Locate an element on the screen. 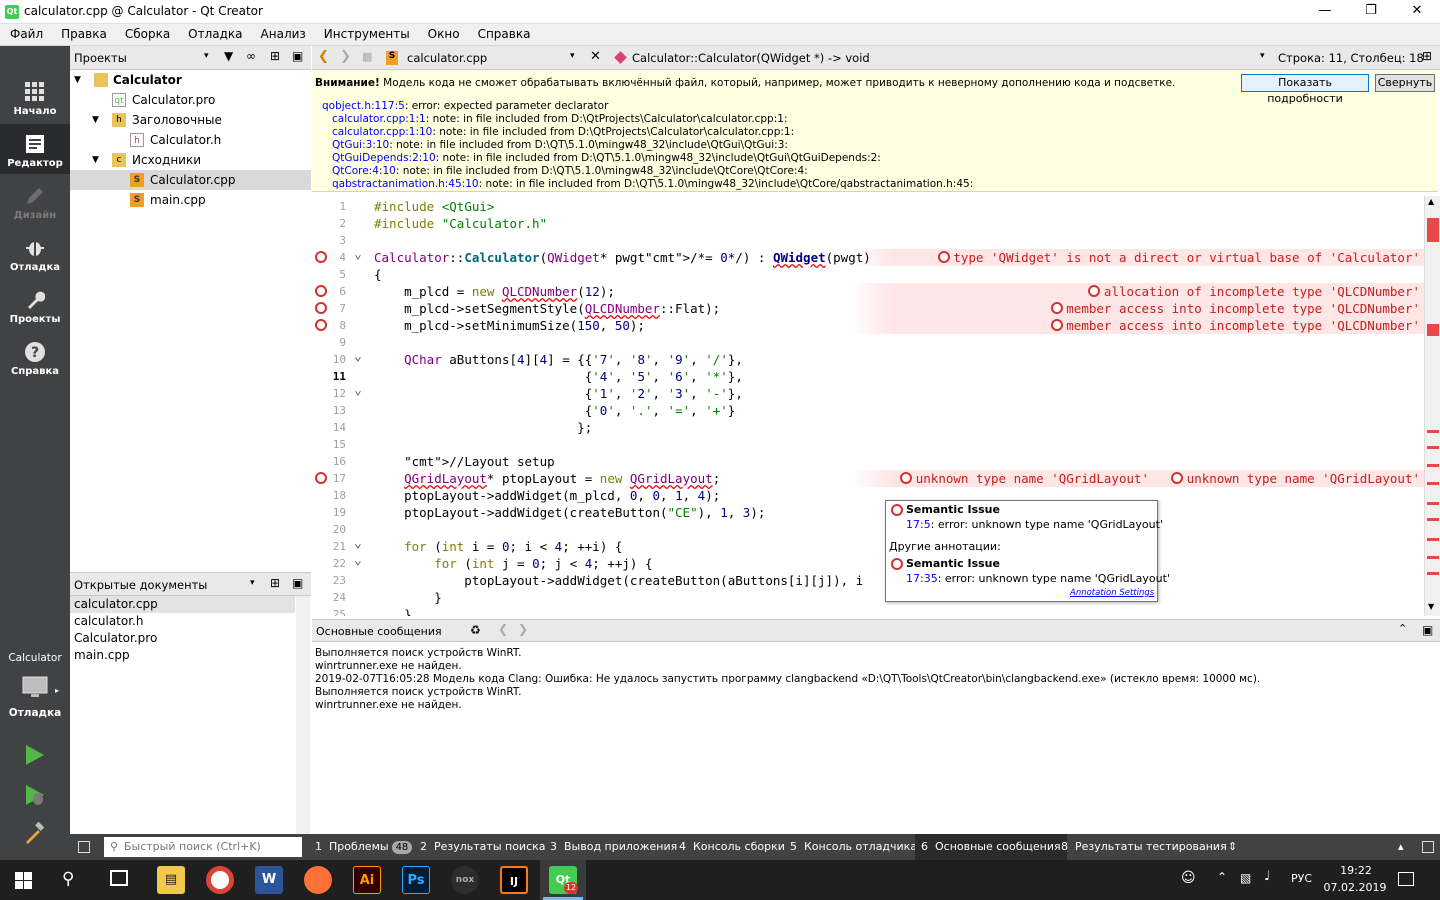 The image size is (1440, 900). language-indicator: РУС is located at coordinates (1301, 878).